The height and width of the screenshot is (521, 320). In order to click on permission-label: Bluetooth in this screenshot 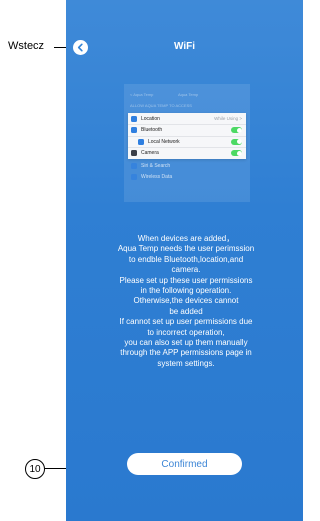, I will do `click(152, 130)`.